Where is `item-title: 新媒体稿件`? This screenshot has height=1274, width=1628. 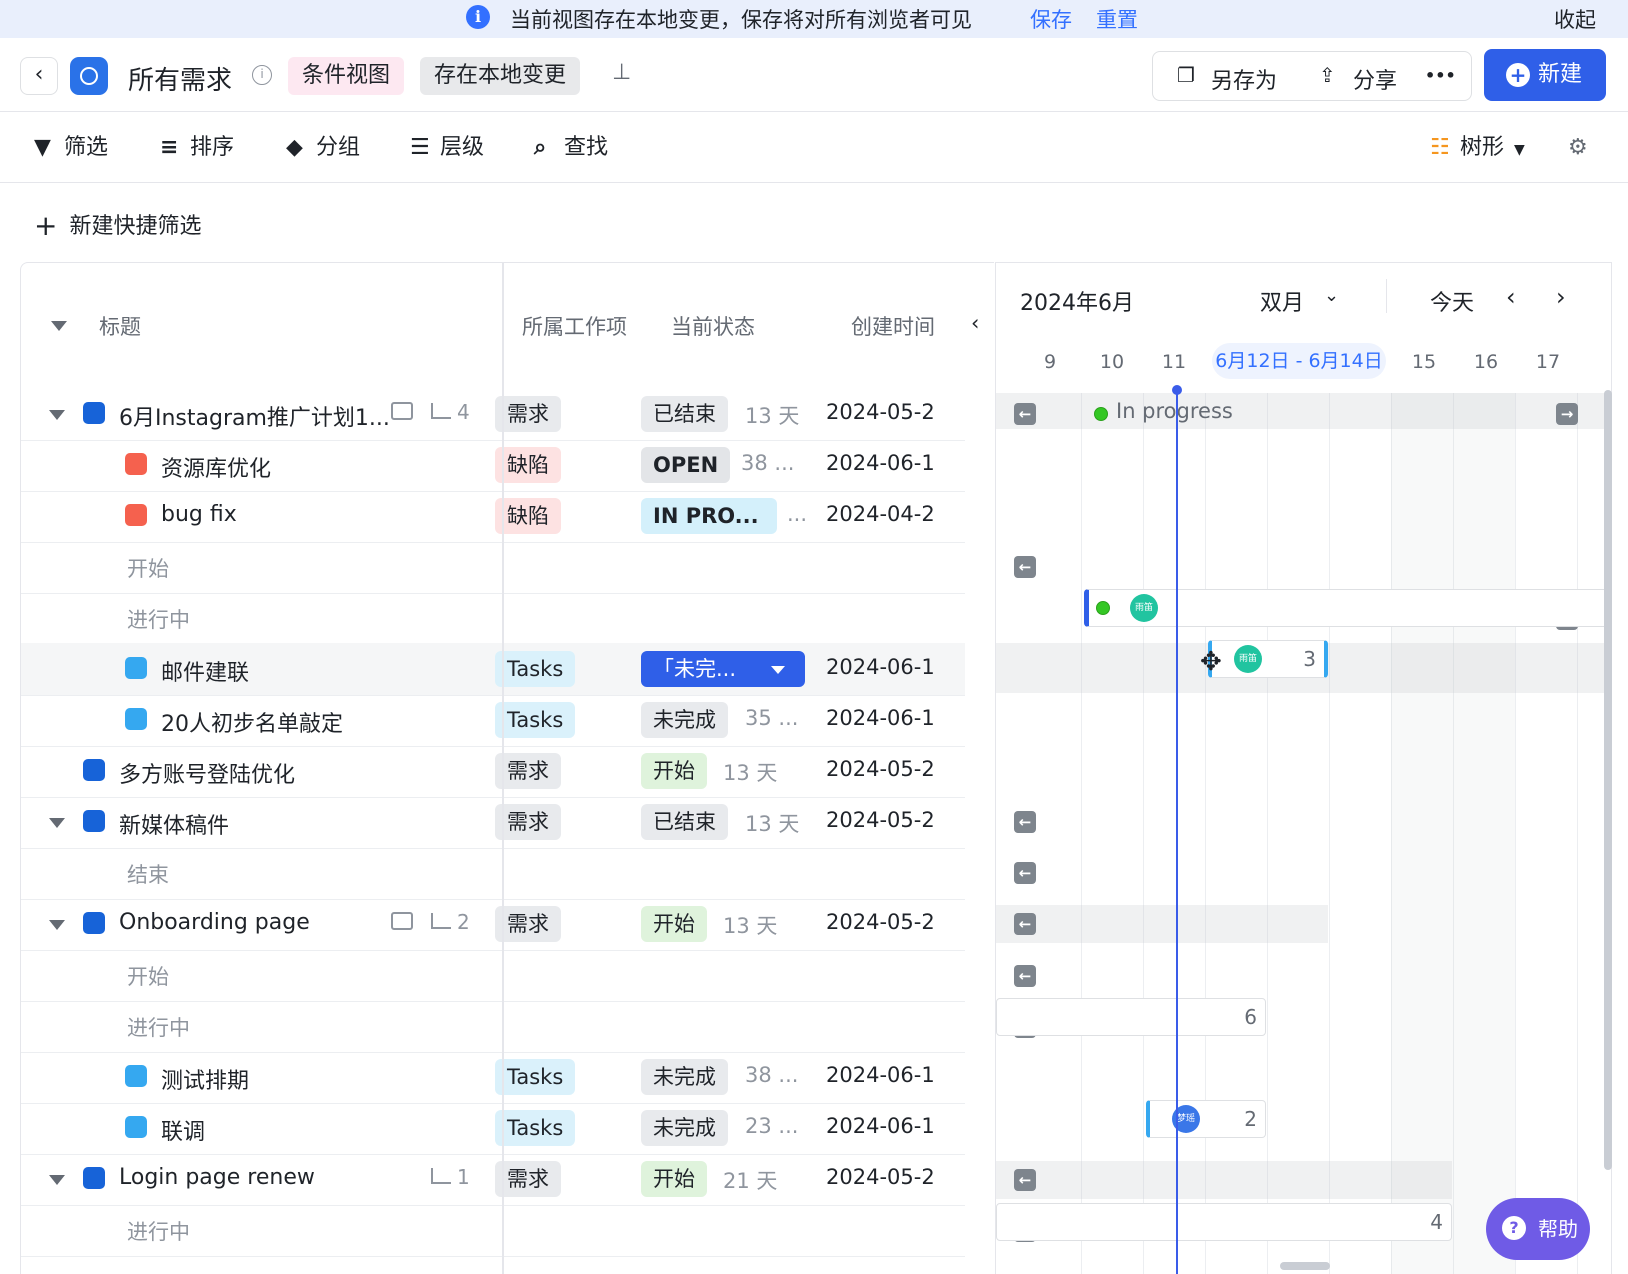 item-title: 新媒体稿件 is located at coordinates (174, 824).